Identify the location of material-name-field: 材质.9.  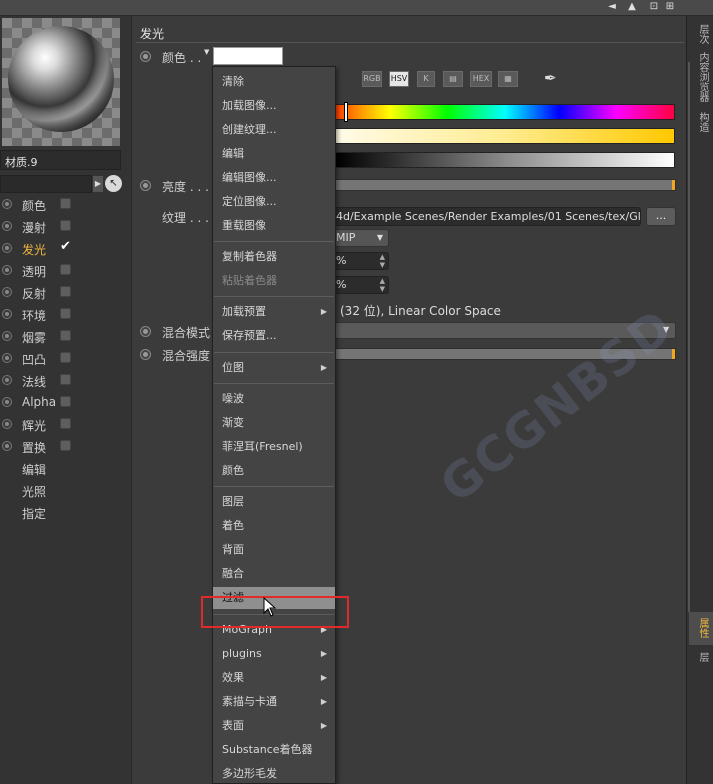
(60, 160).